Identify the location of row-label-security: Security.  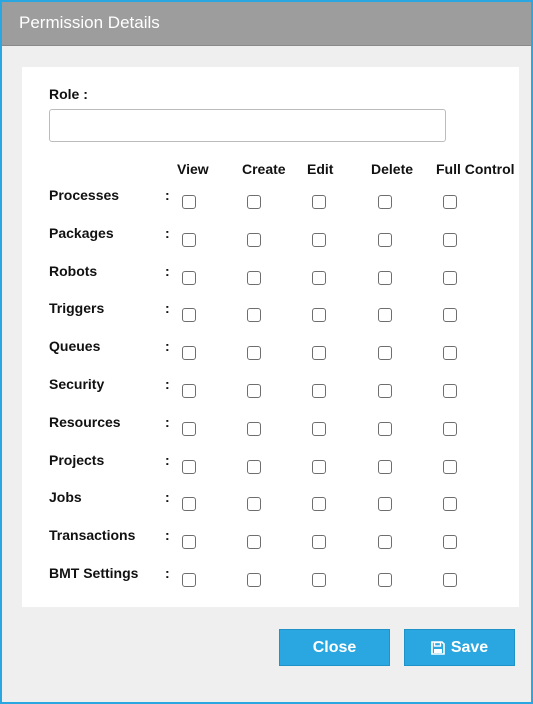
(77, 384).